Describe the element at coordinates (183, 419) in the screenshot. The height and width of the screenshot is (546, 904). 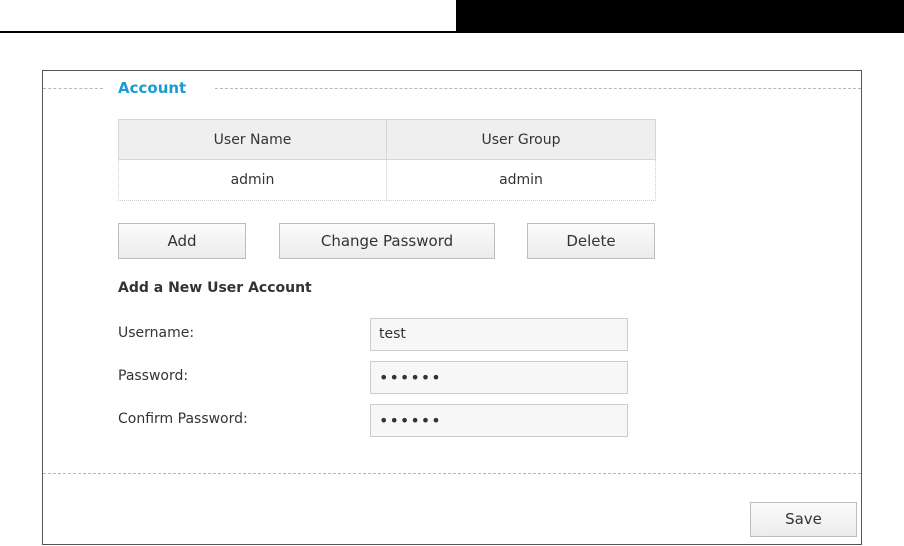
I see `confirm-password-label: Confirm Password:` at that location.